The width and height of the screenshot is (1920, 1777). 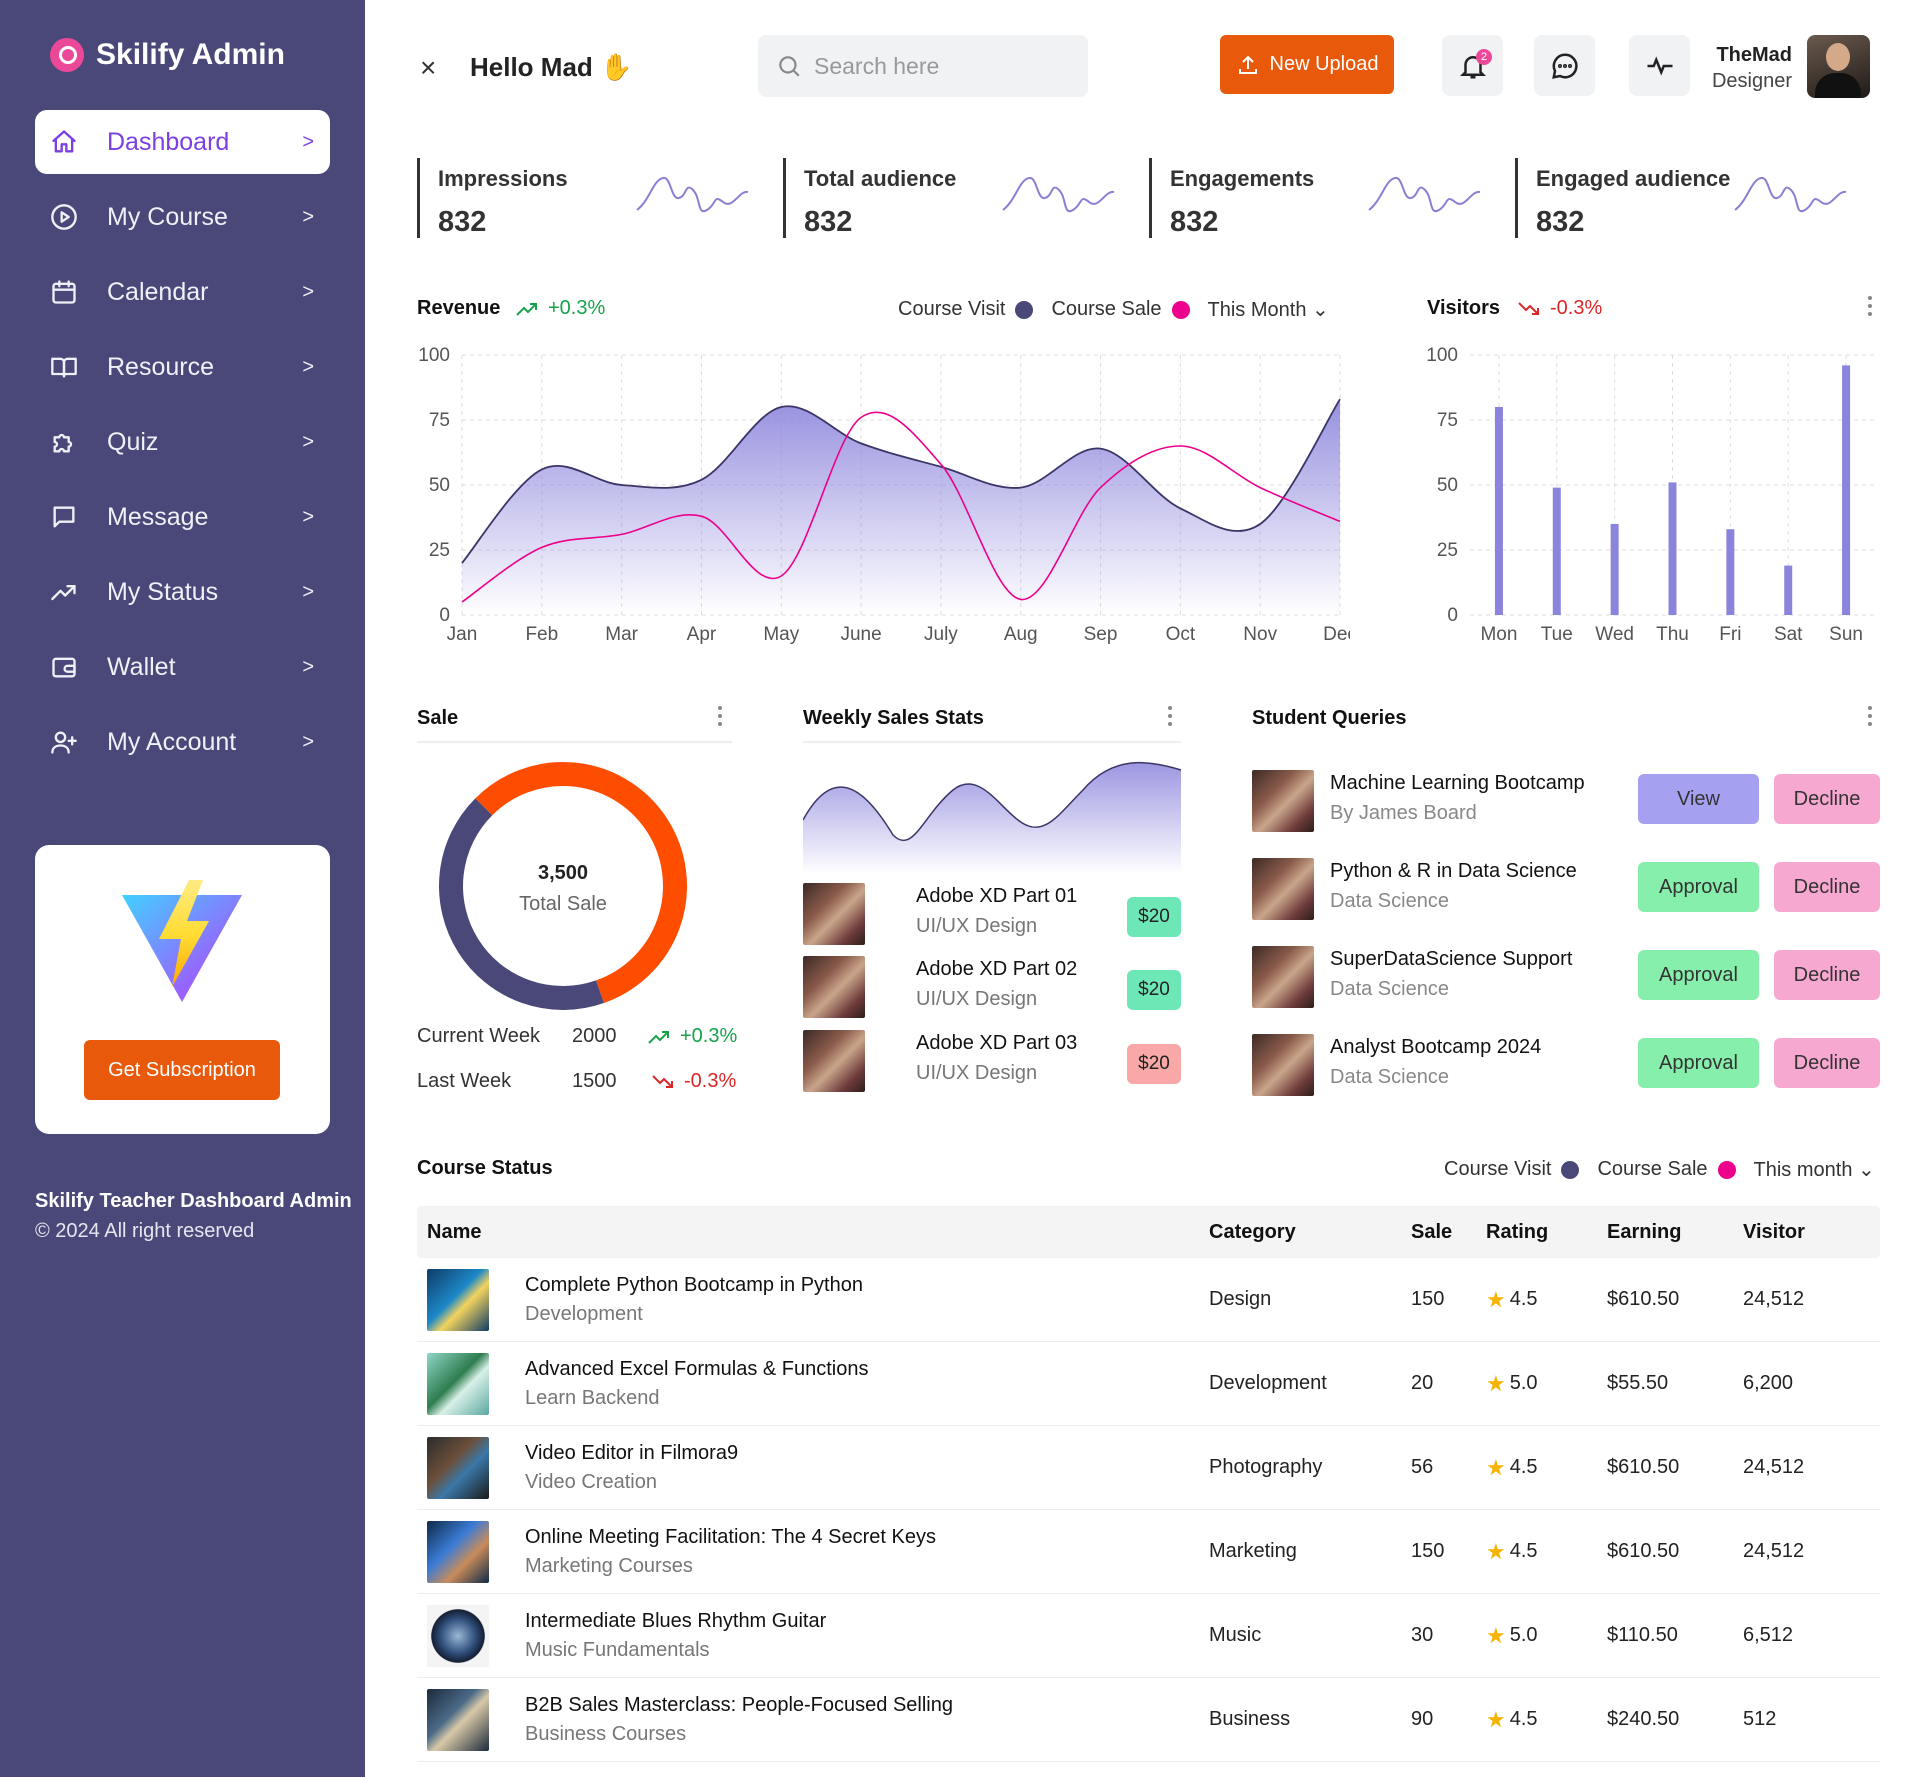 What do you see at coordinates (1310, 1232) in the screenshot?
I see `column-header: Category` at bounding box center [1310, 1232].